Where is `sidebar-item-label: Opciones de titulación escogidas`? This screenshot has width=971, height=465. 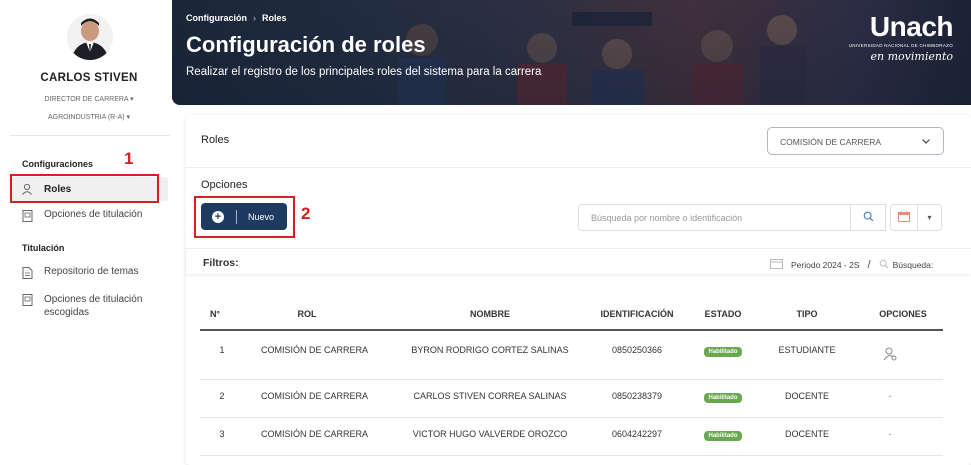
sidebar-item-label: Opciones de titulación escogidas is located at coordinates (93, 306).